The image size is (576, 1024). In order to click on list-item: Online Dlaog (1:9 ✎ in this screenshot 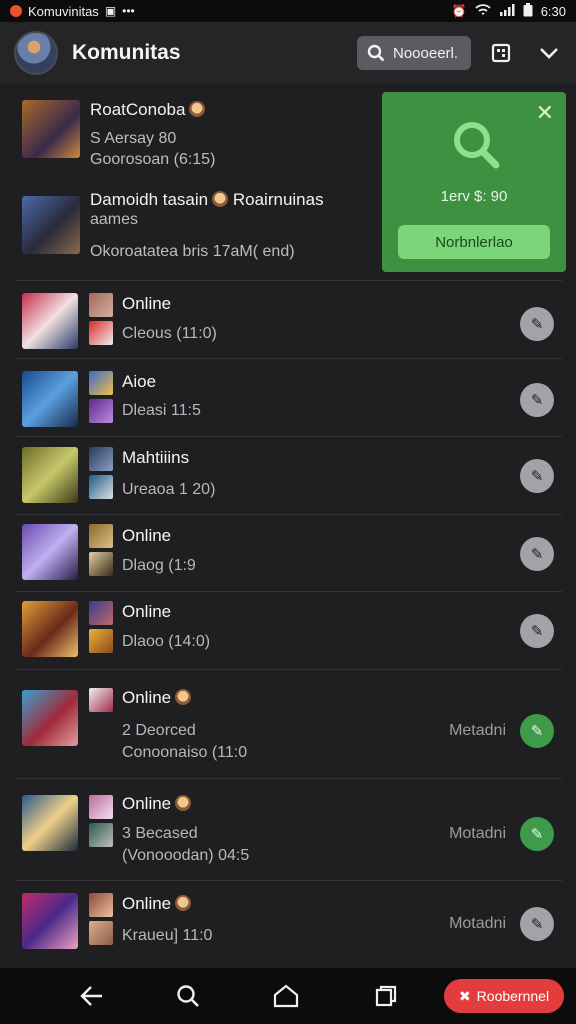, I will do `click(289, 552)`.